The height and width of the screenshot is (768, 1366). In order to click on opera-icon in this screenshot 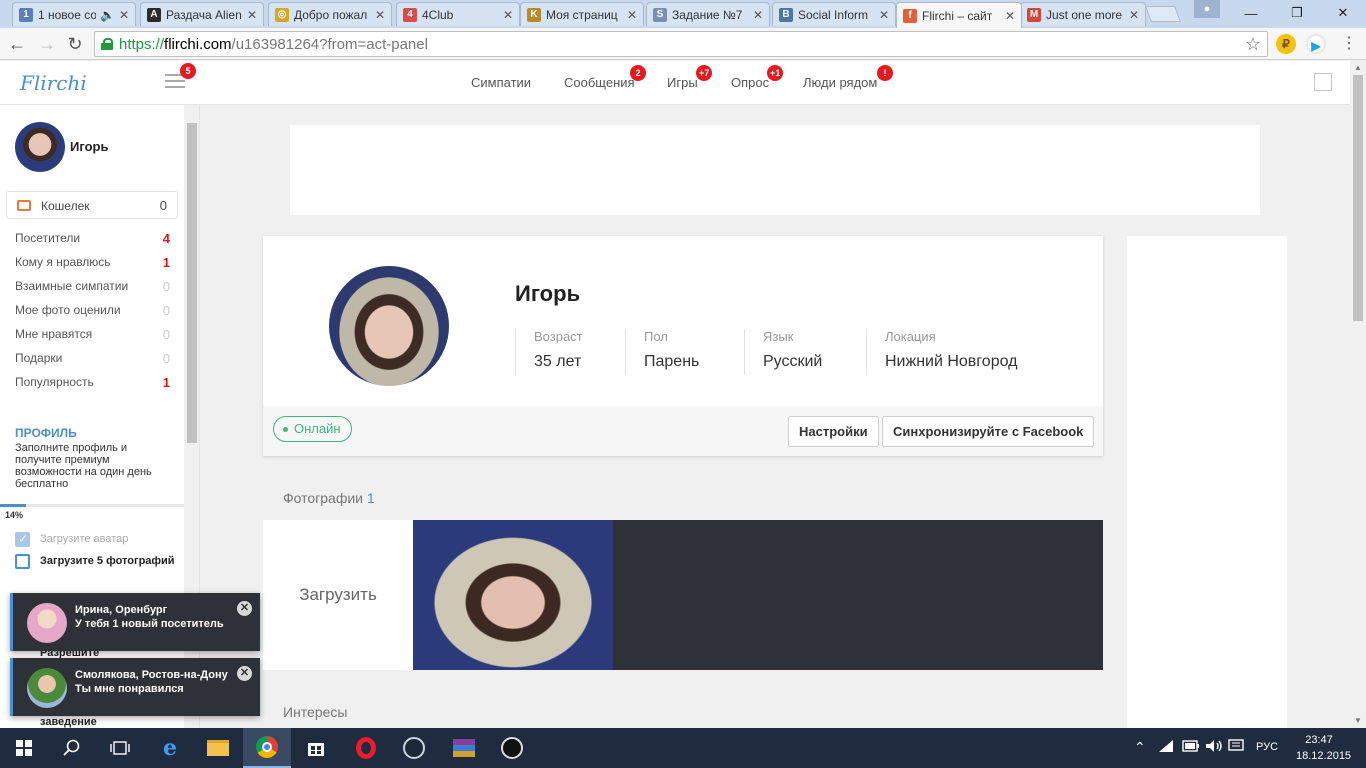, I will do `click(366, 748)`.